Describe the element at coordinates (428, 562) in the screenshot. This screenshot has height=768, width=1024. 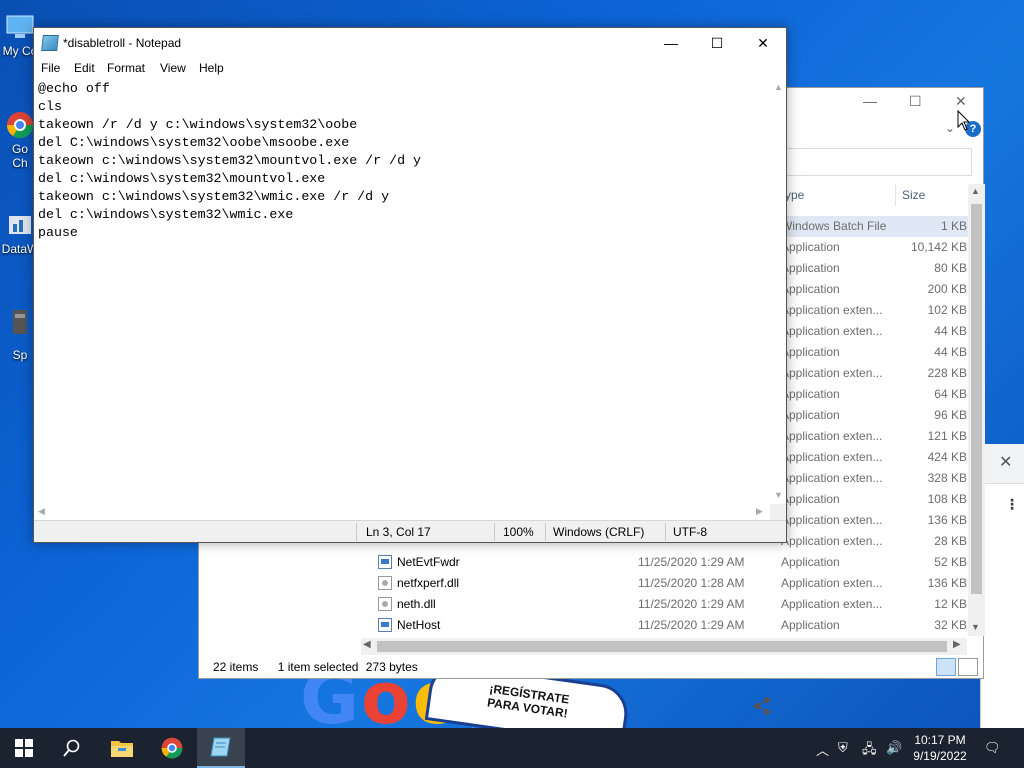
I see `file-name: NetEvtFwdr` at that location.